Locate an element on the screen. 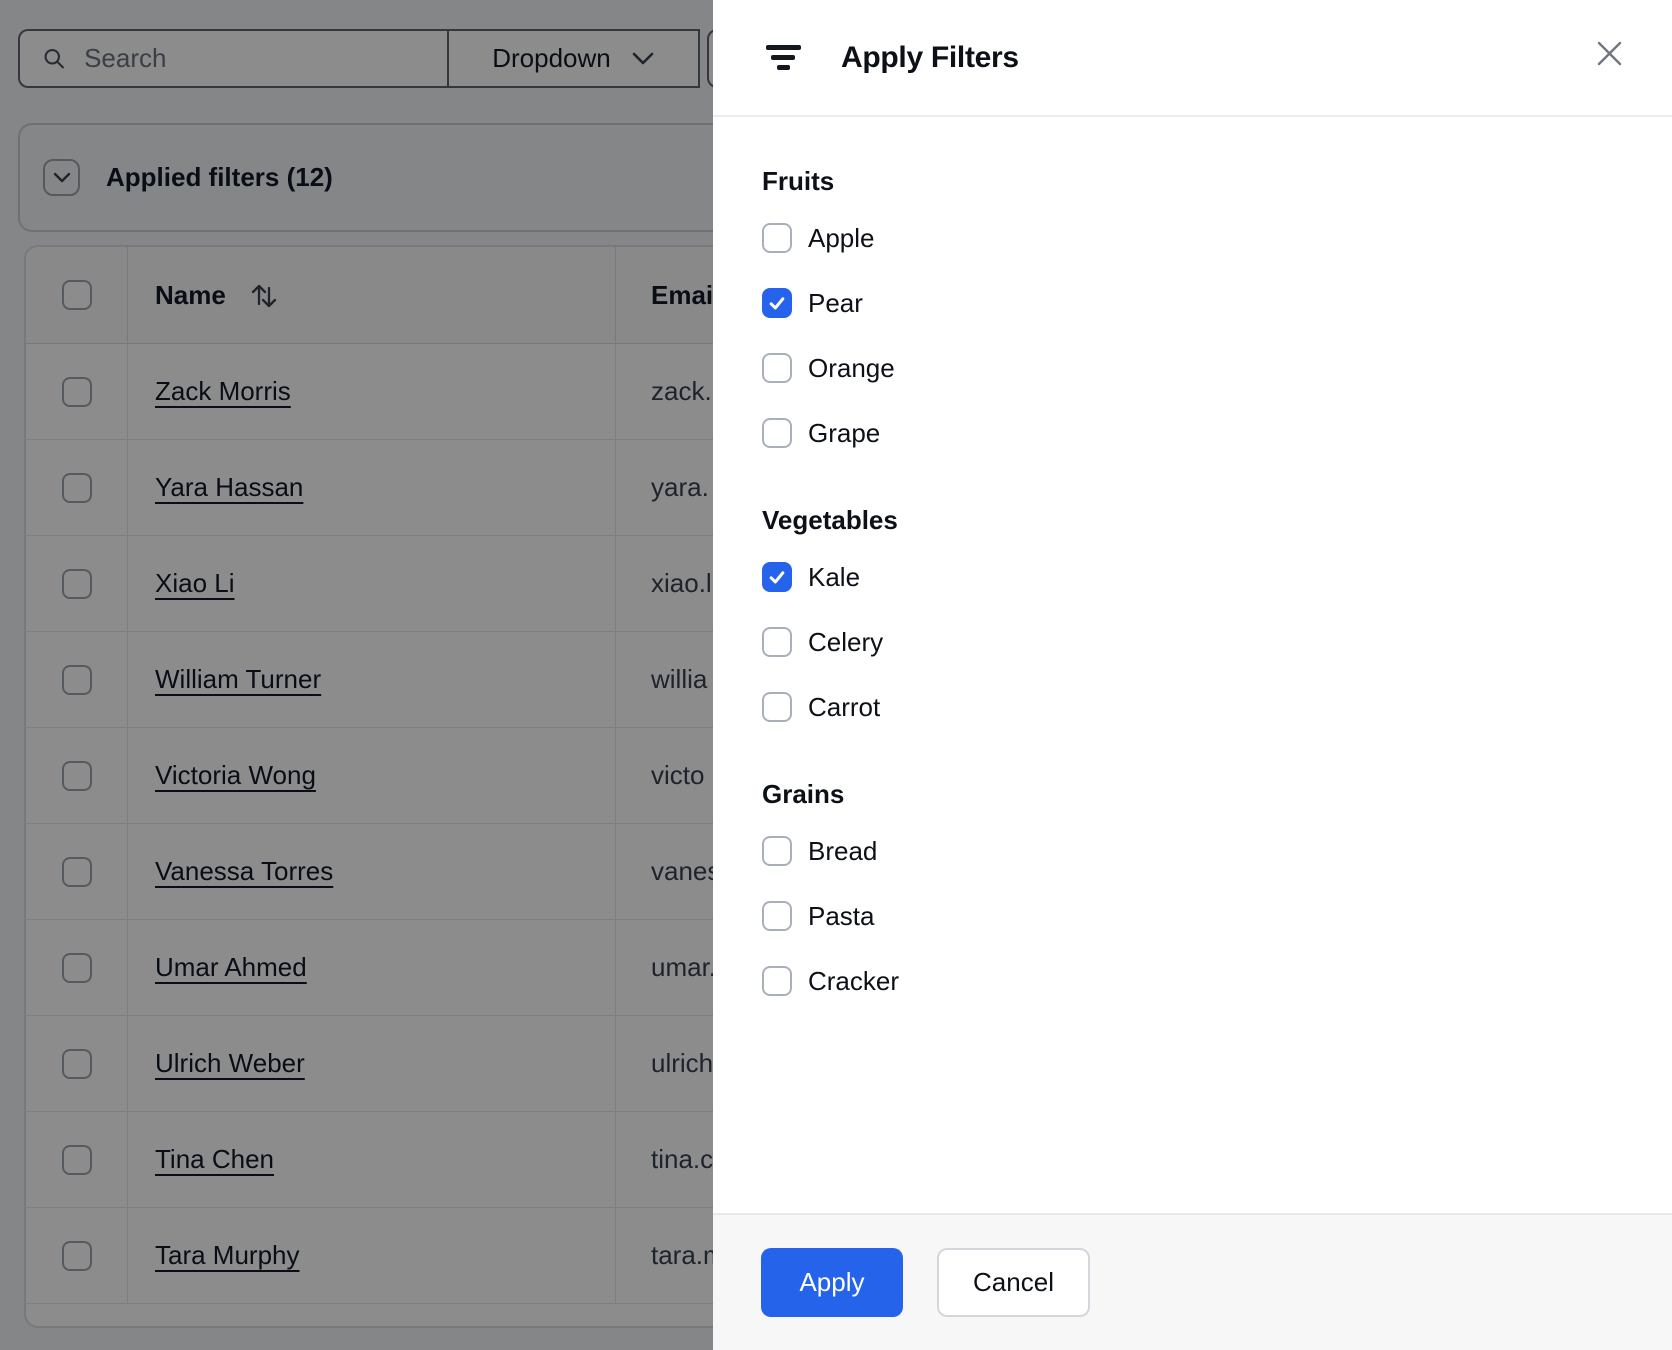  filter-section: Grains Bread Pasta Cracker is located at coordinates (1192, 887).